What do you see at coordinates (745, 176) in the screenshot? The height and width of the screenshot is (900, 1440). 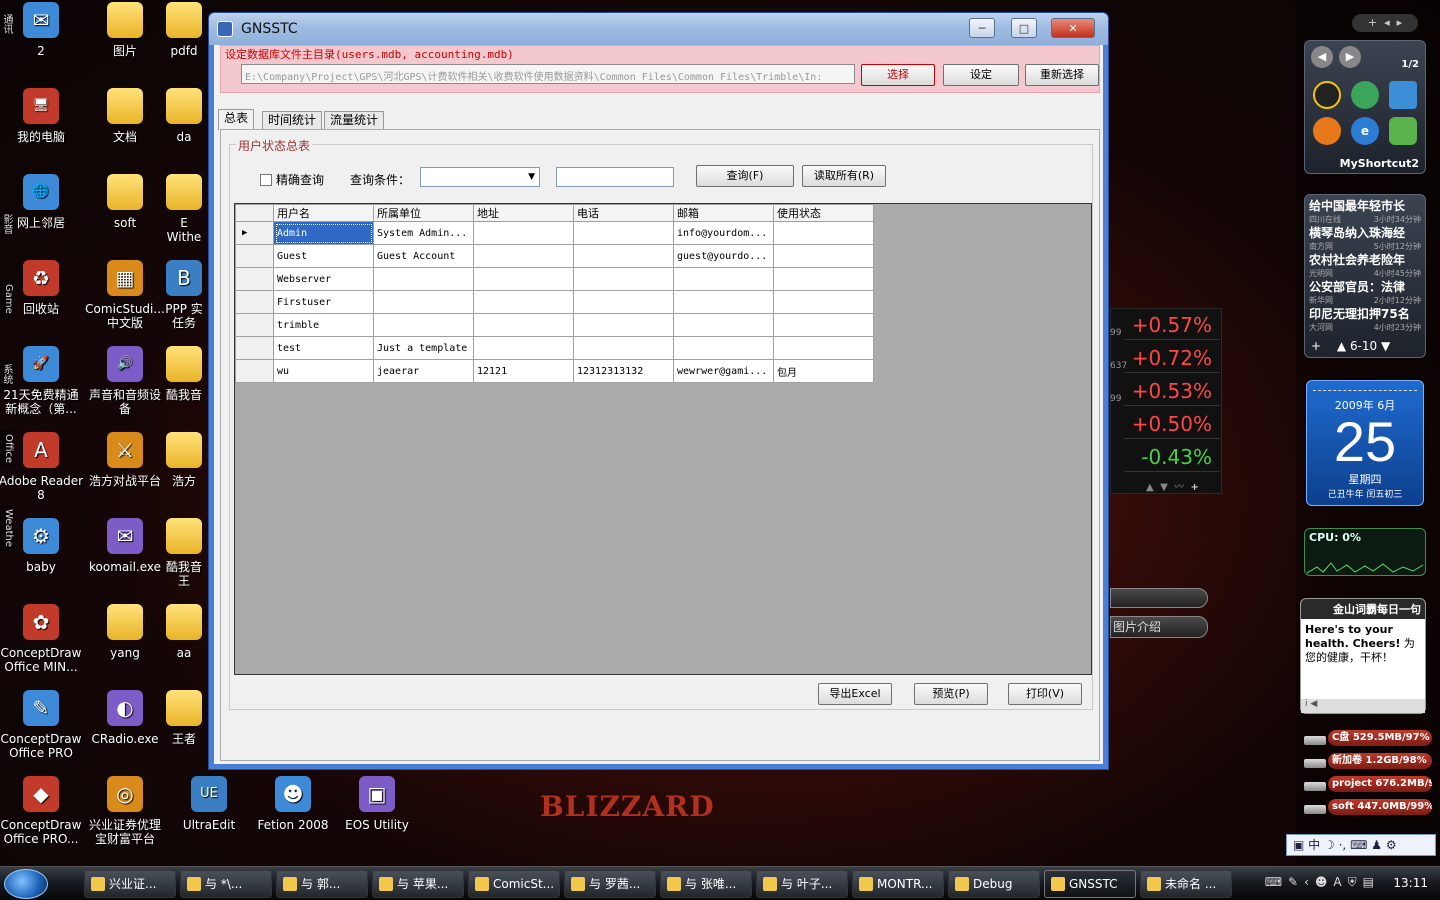 I see `query-button: 查询(F)` at bounding box center [745, 176].